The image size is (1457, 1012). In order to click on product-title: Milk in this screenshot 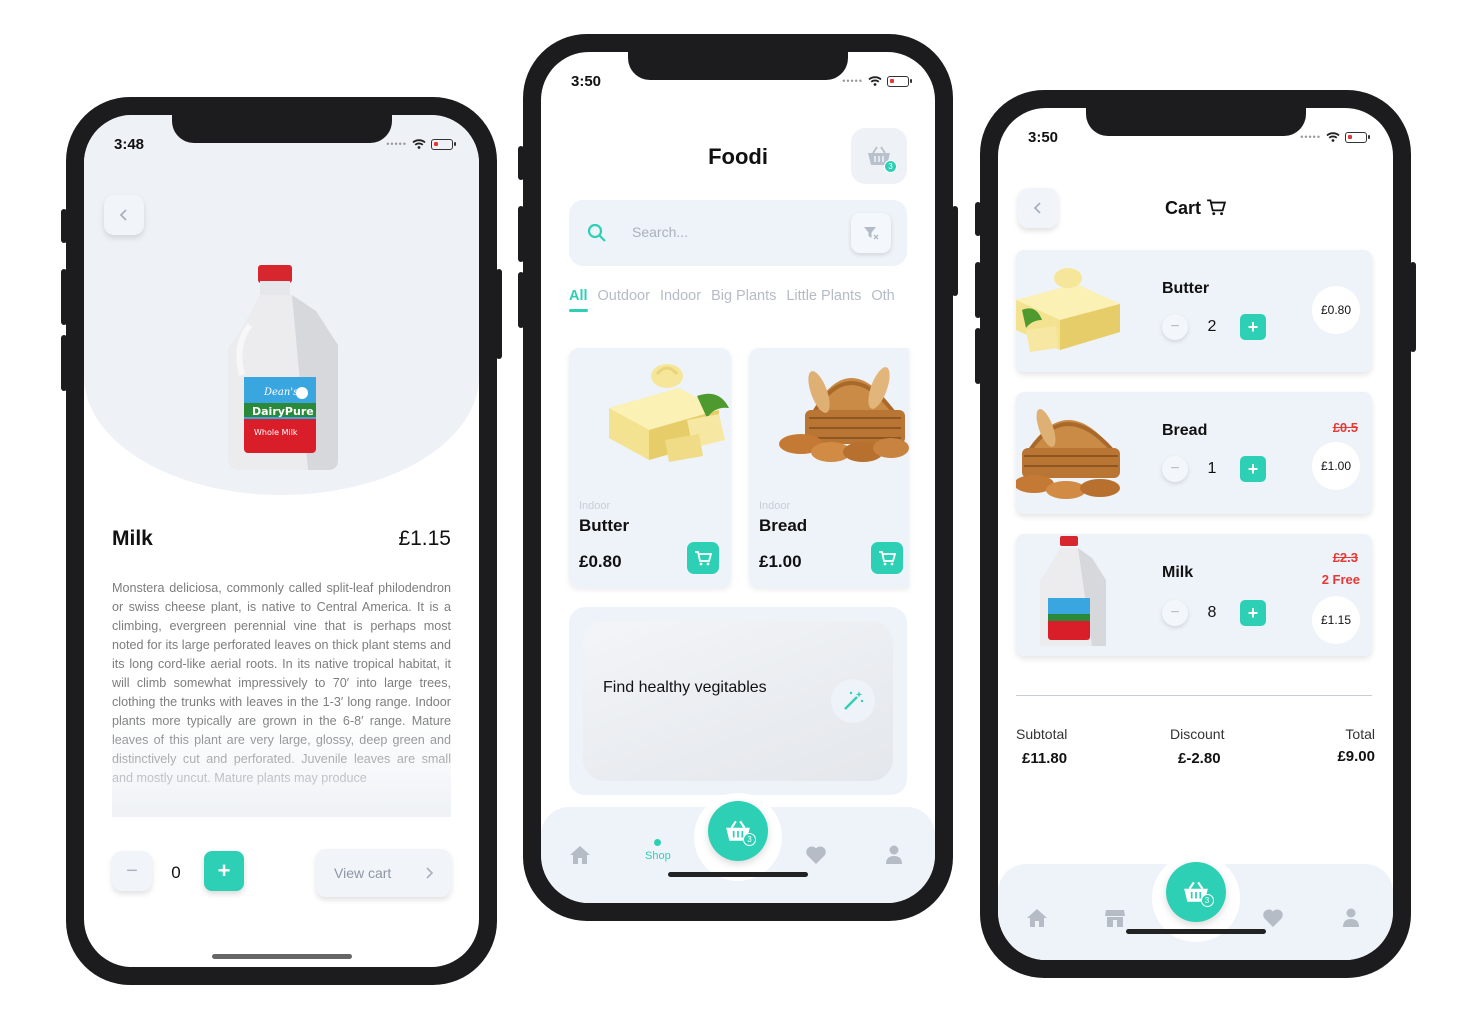, I will do `click(132, 538)`.